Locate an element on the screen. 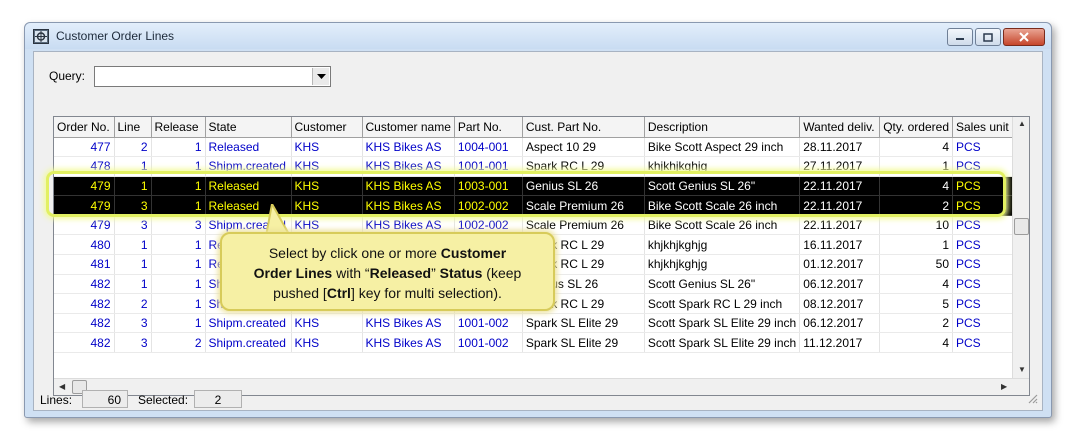  cell-order: 477 is located at coordinates (84, 147).